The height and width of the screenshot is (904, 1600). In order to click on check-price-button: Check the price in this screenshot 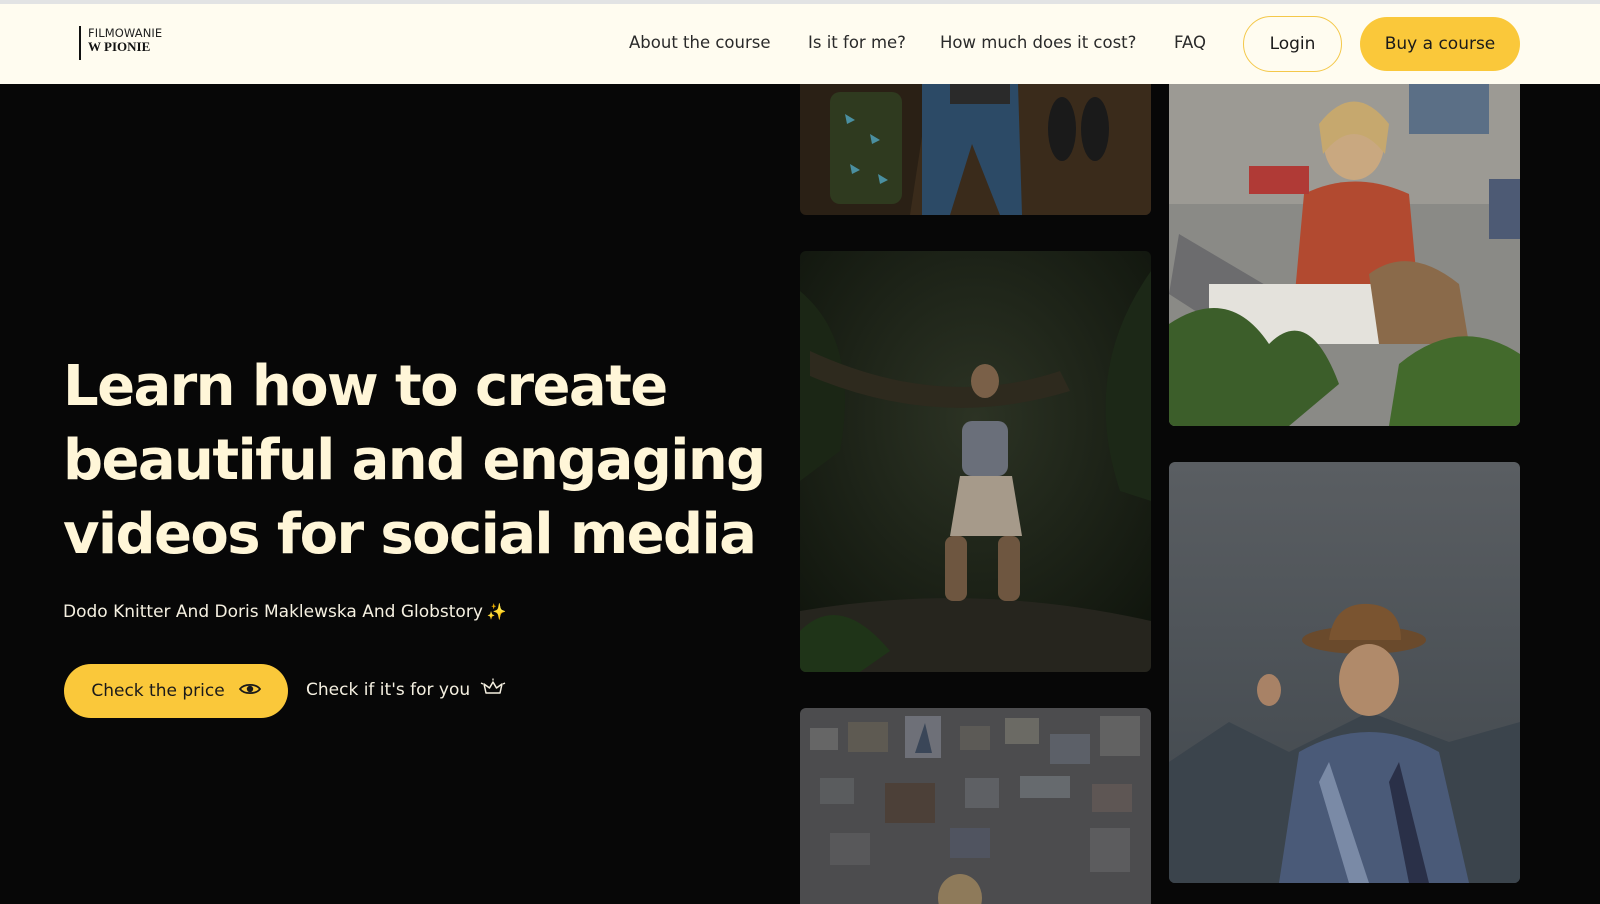, I will do `click(176, 691)`.